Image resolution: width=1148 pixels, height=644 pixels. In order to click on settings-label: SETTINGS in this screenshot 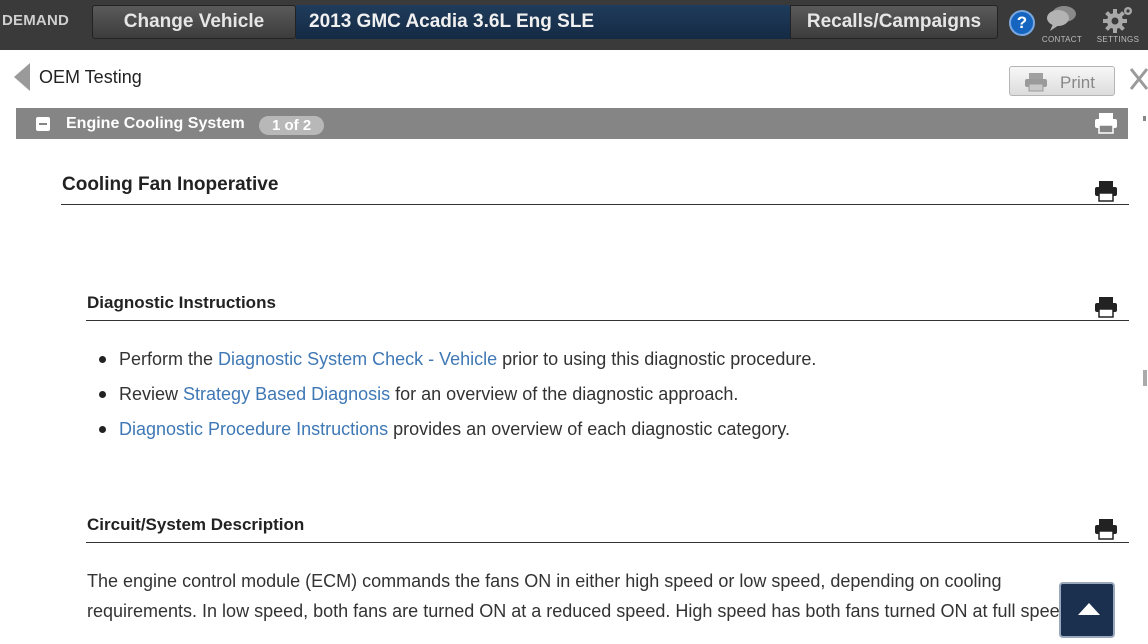, I will do `click(1118, 39)`.